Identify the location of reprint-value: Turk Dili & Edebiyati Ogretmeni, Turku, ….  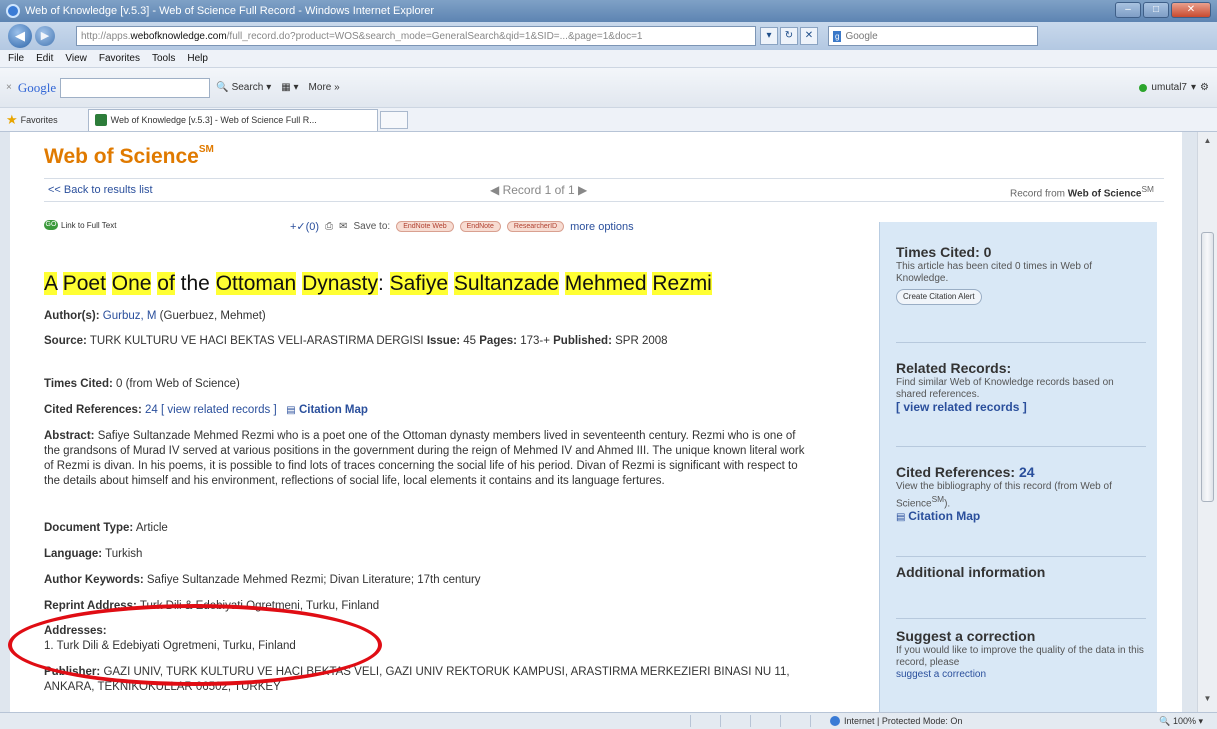
(259, 606).